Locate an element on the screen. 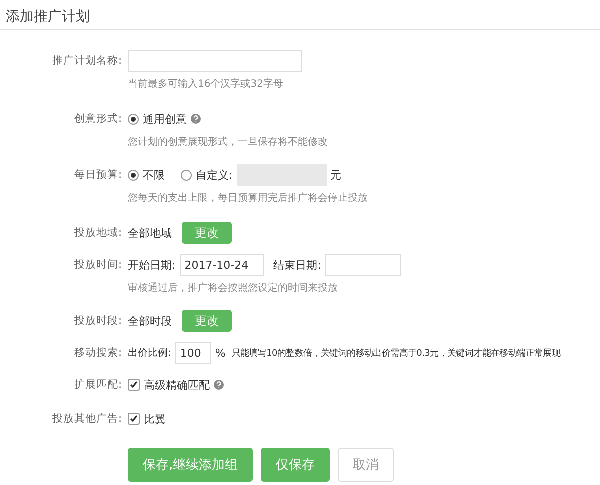  hint-text: 您计划的创意展现形式，一旦保存将不能修改 is located at coordinates (228, 143).